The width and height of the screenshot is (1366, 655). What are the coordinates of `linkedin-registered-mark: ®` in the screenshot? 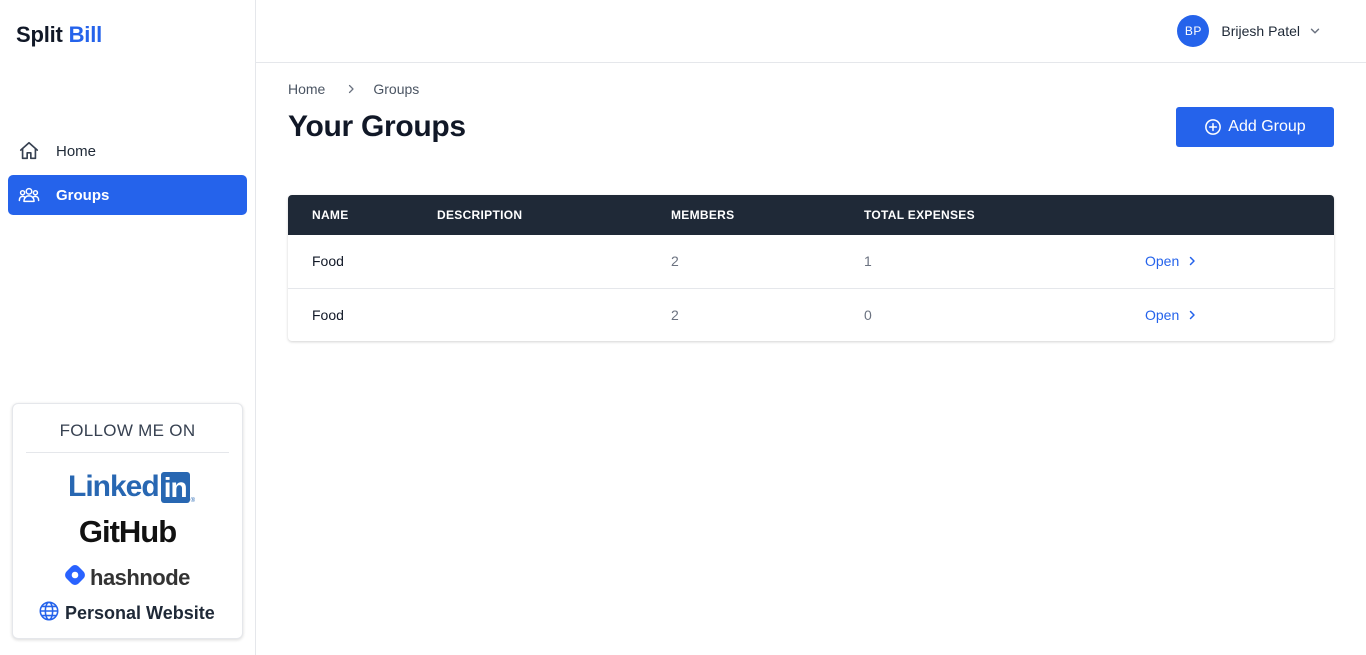 It's located at (192, 501).